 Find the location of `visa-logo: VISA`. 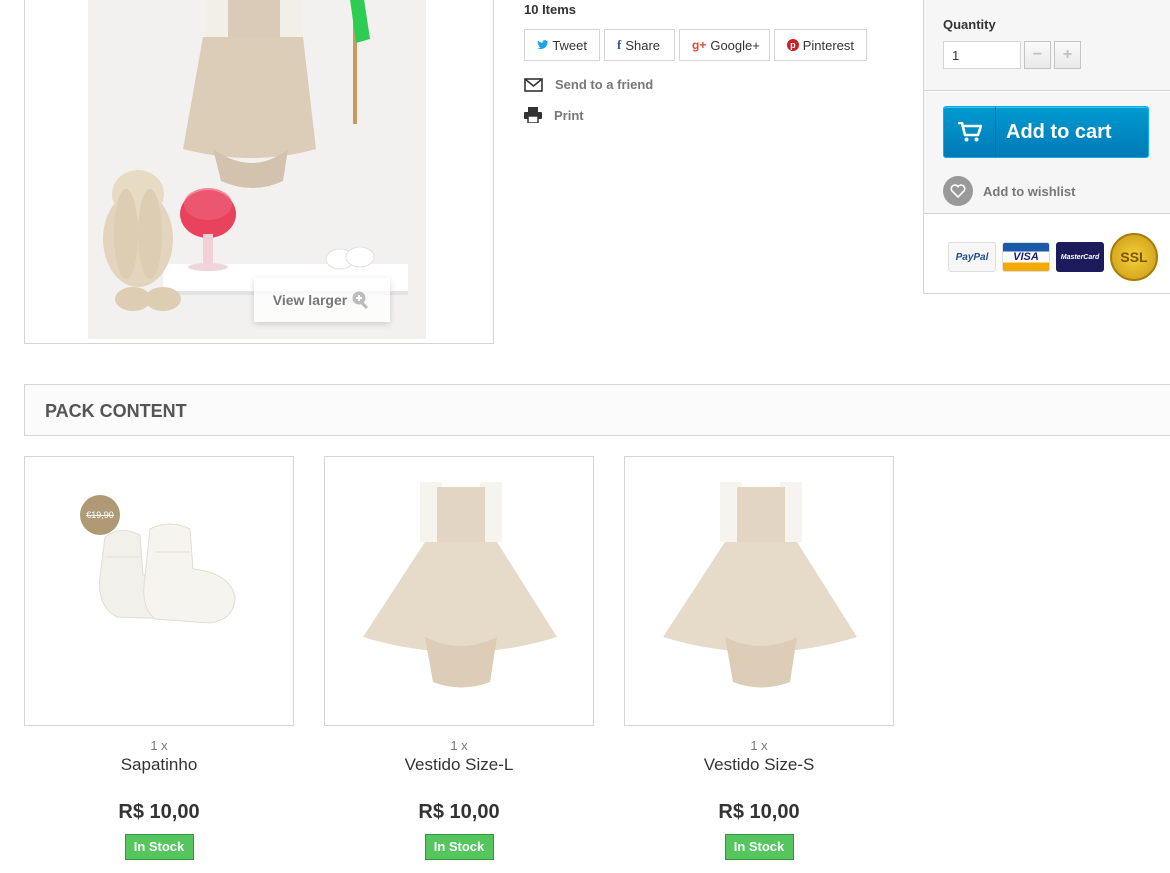

visa-logo: VISA is located at coordinates (1026, 257).